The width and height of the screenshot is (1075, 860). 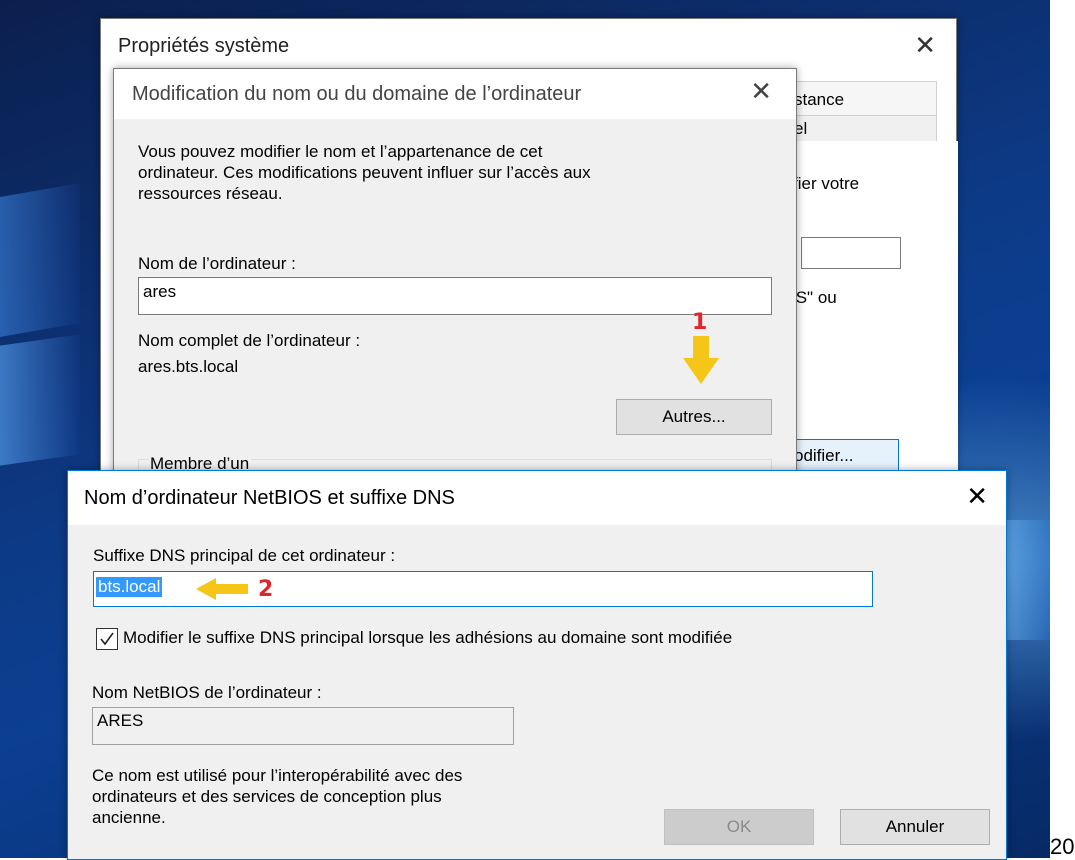 I want to click on full-name-label: Nom complet de l’ordinateur :, so click(x=249, y=340).